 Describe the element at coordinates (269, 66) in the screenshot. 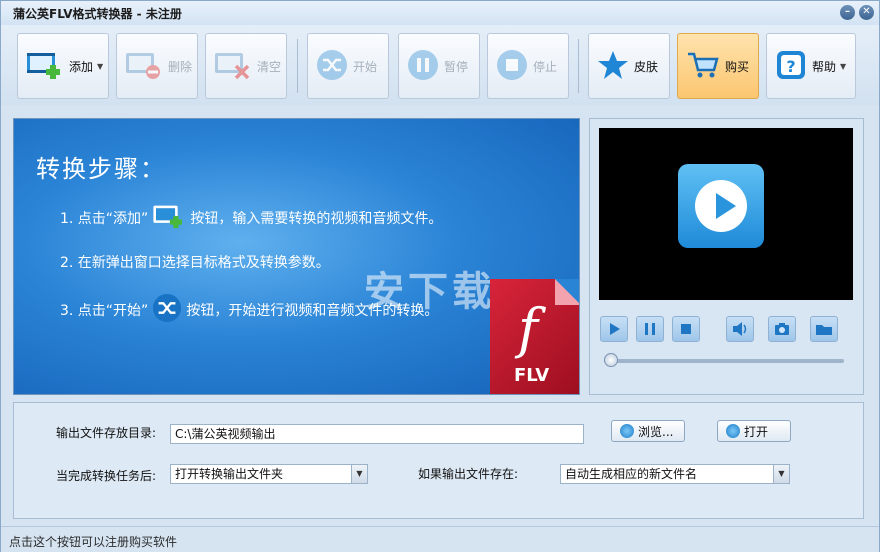

I see `clear-button-label: 清空` at that location.